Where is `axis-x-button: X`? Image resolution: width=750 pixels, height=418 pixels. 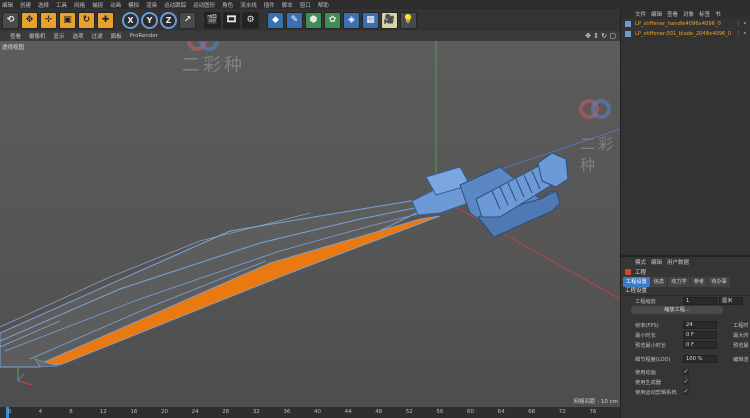
axis-x-button: X is located at coordinates (130, 20).